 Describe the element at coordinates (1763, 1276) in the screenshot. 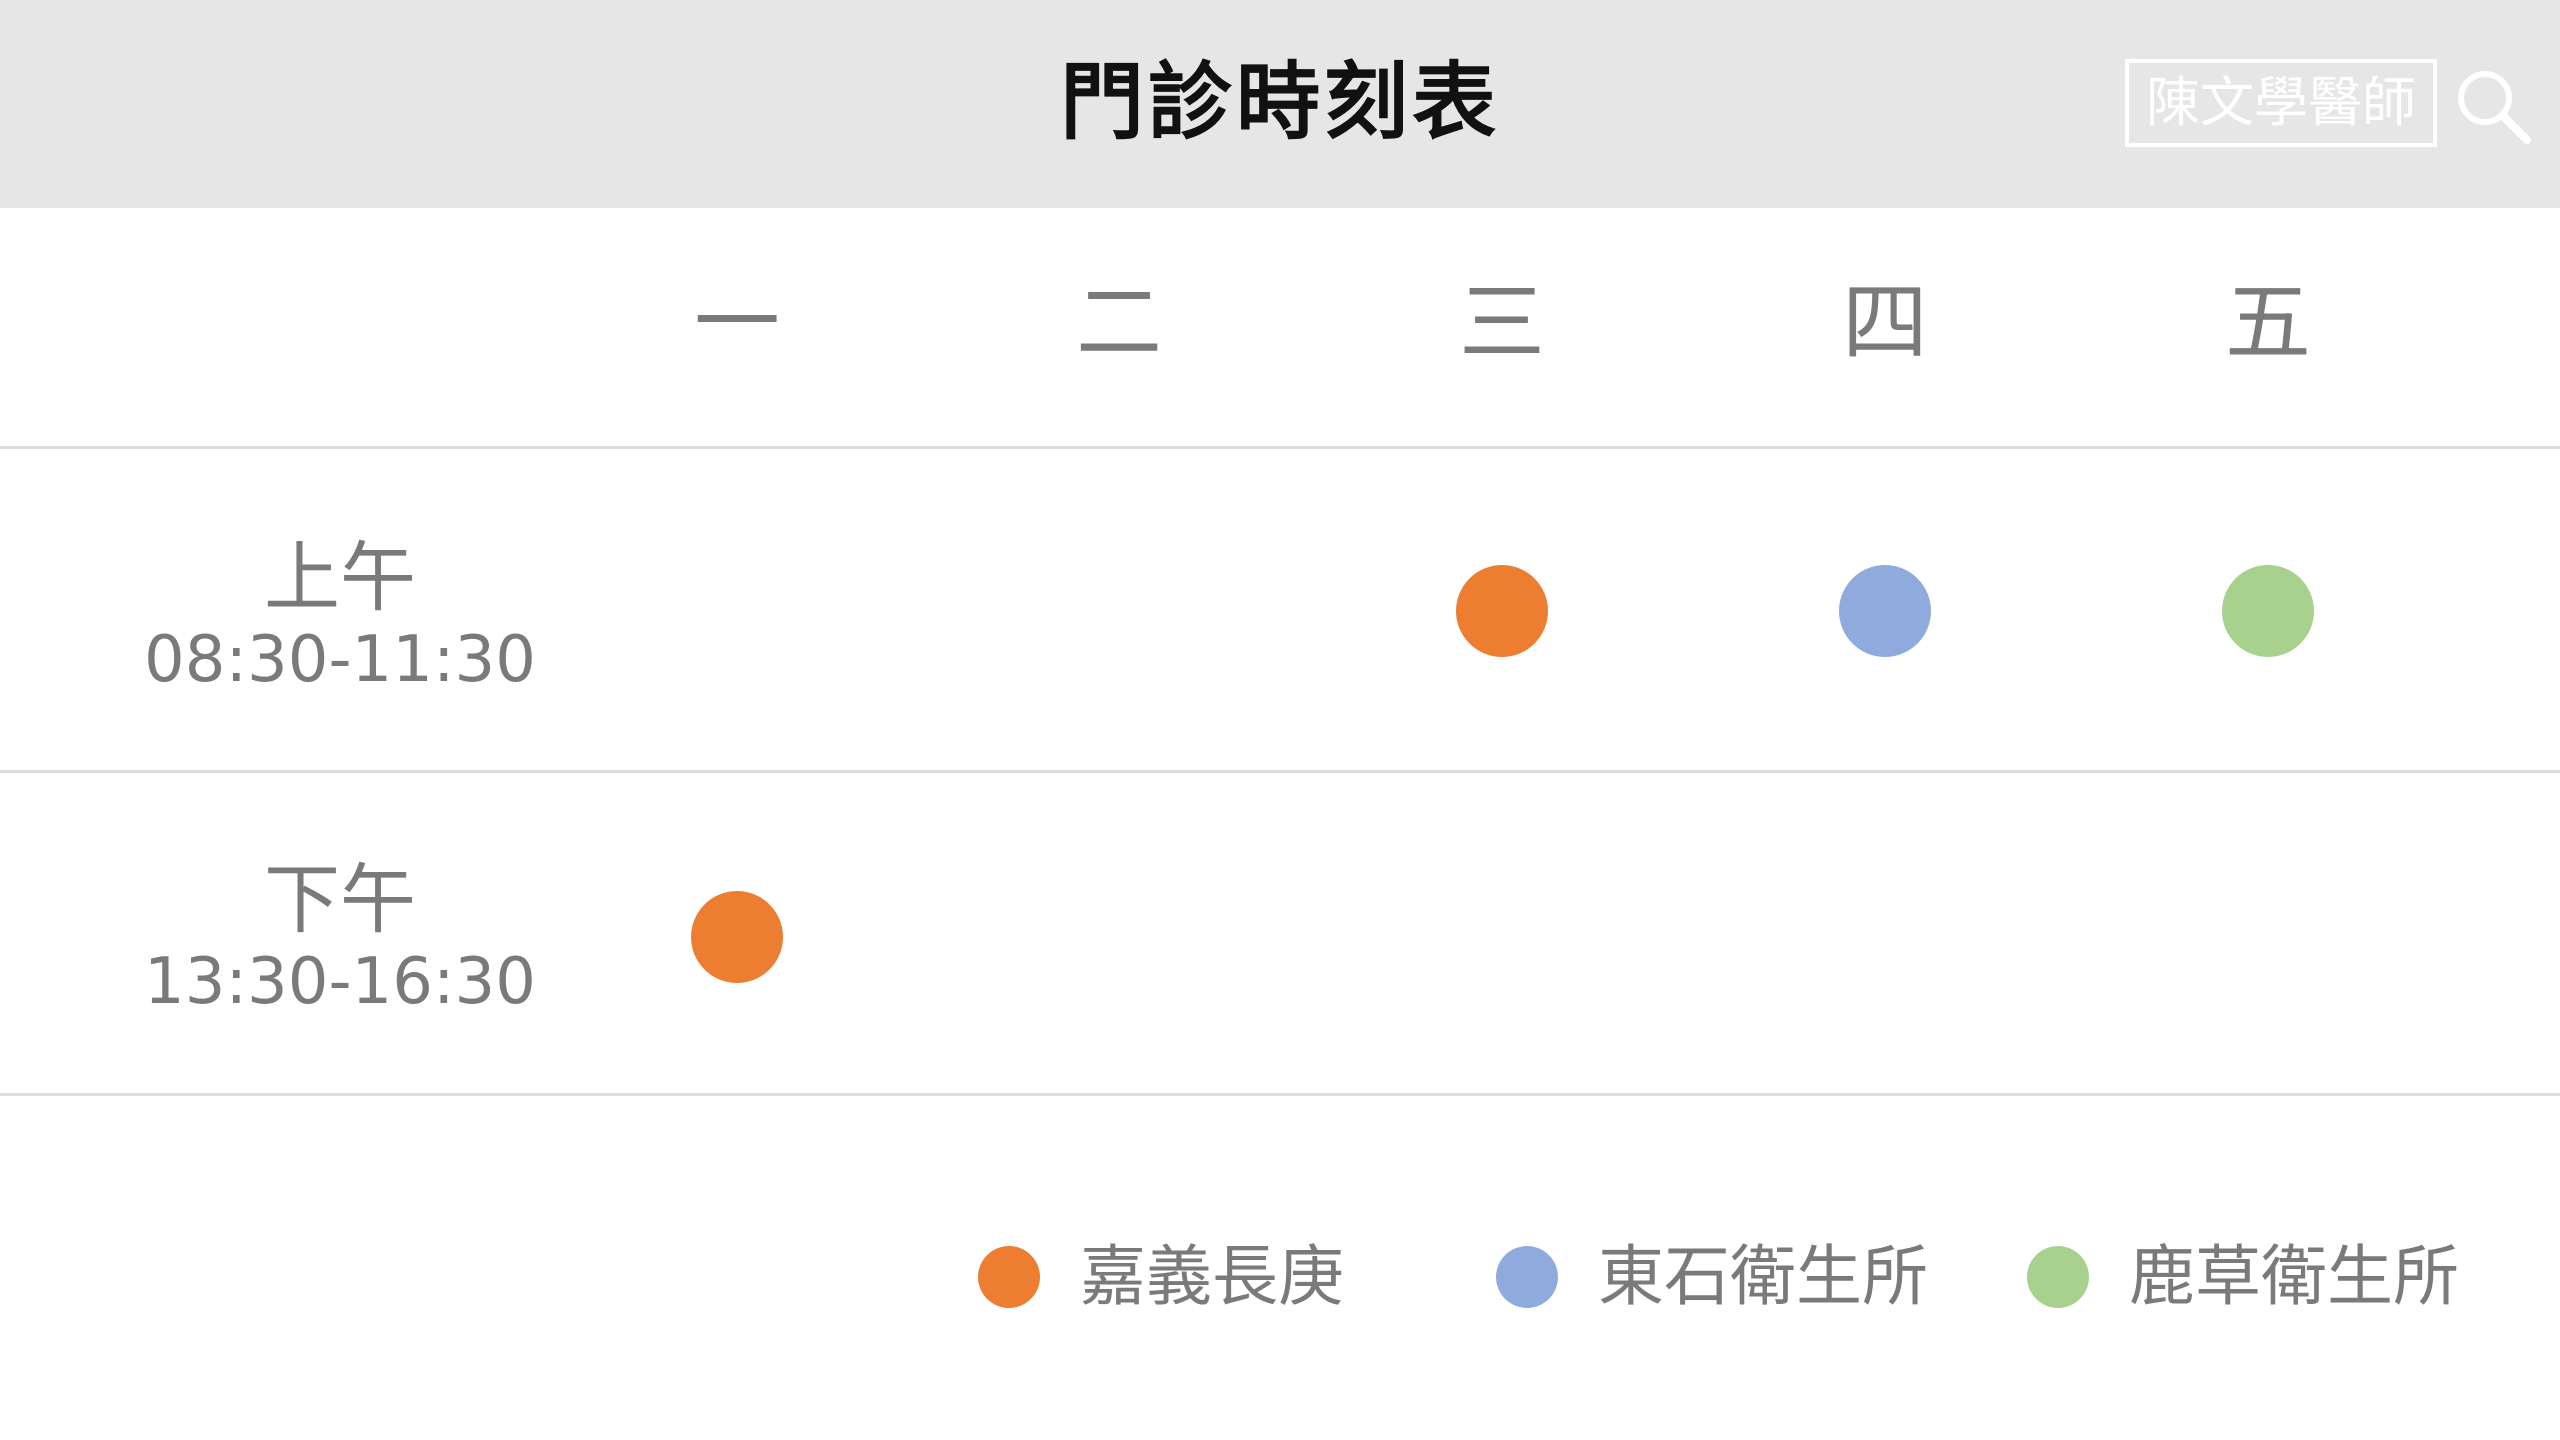

I see `legend-label: 東石衛生所` at that location.